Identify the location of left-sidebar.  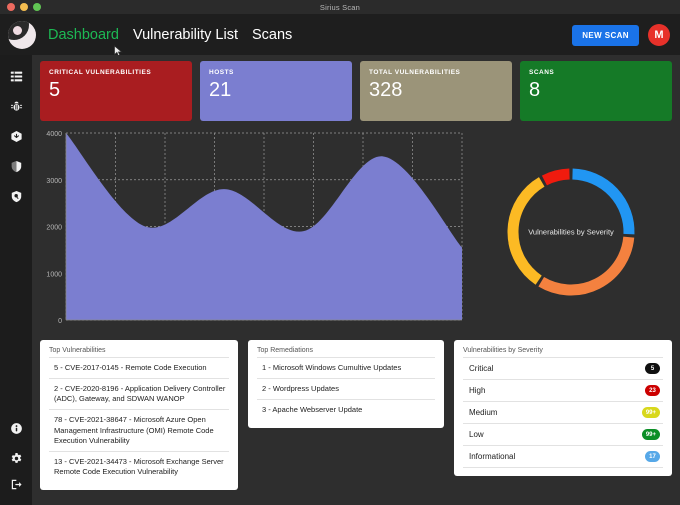
(16, 280).